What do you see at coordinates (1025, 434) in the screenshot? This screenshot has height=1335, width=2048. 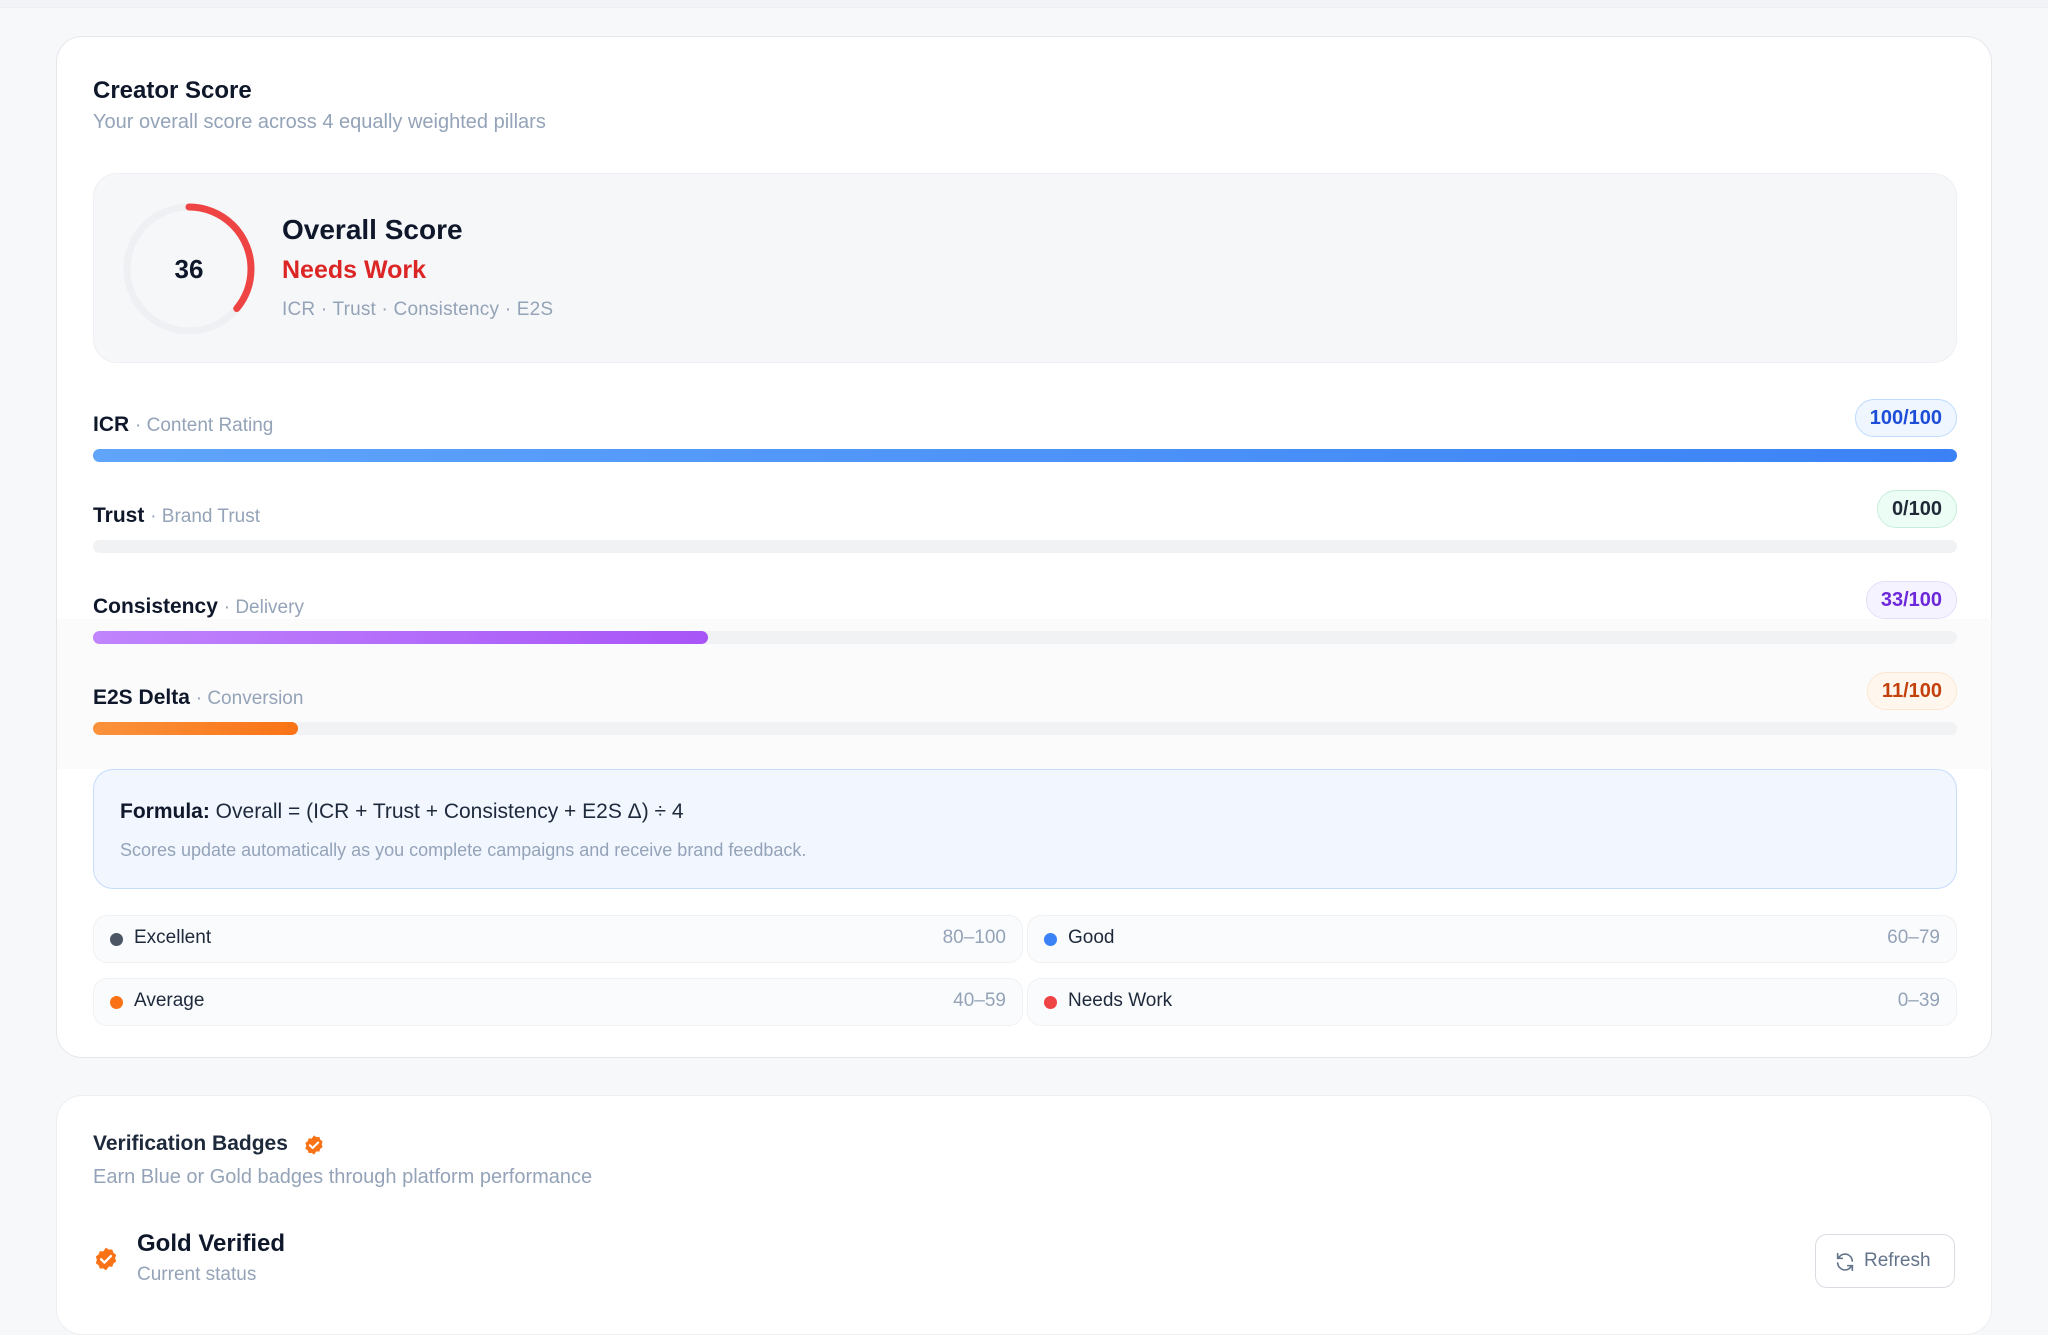 I see `pillar-icr: ICR · Content Rating 100/100` at bounding box center [1025, 434].